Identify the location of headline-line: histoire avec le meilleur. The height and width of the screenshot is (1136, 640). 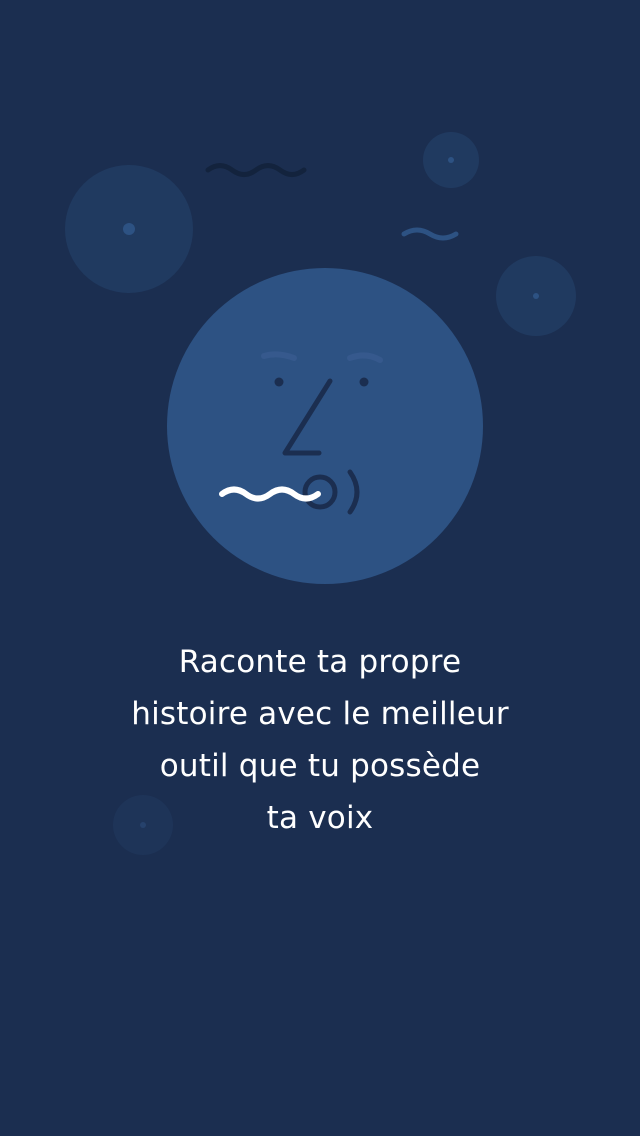
(320, 714).